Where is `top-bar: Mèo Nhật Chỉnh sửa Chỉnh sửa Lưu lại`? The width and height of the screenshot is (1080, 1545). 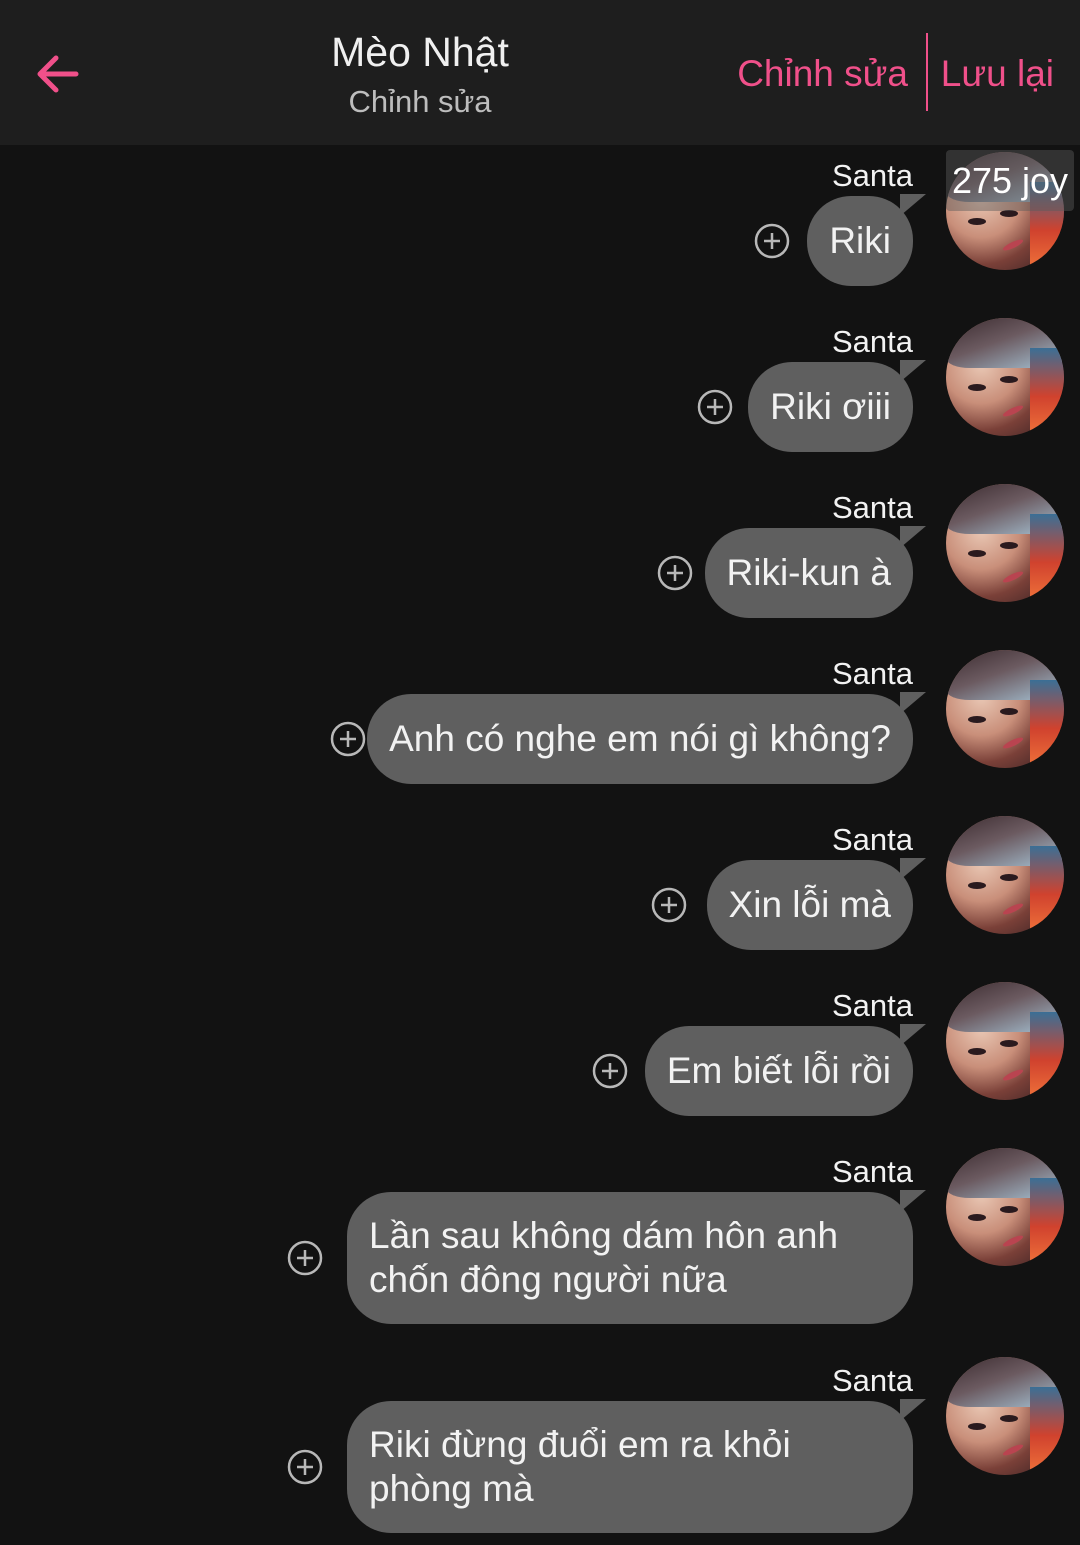 top-bar: Mèo Nhật Chỉnh sửa Chỉnh sửa Lưu lại is located at coordinates (540, 72).